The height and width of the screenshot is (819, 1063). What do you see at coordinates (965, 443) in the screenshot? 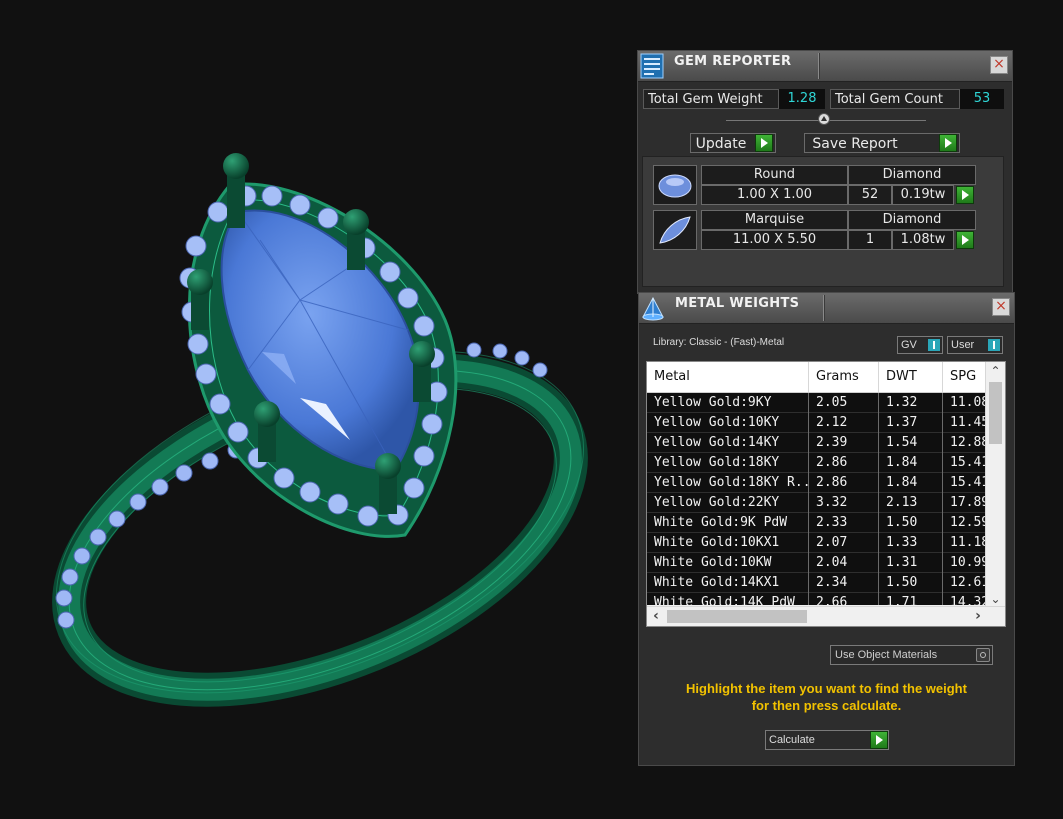
I see `spg-cell: 12.88` at bounding box center [965, 443].